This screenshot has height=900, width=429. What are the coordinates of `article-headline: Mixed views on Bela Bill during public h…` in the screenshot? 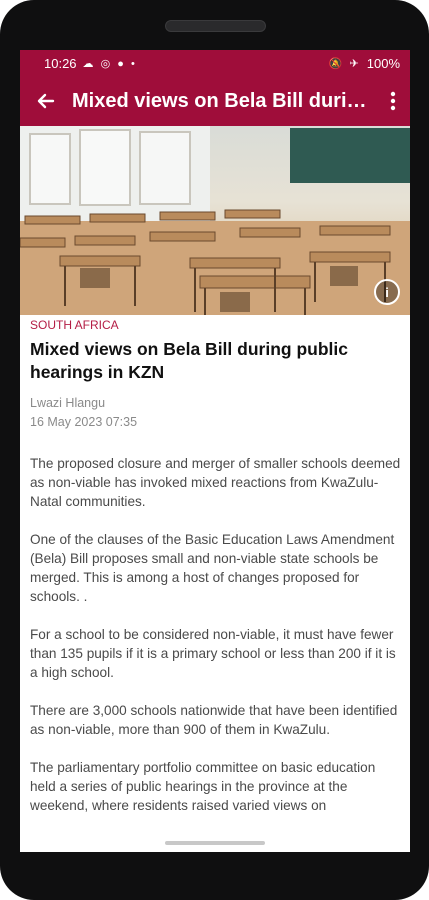 It's located at (189, 360).